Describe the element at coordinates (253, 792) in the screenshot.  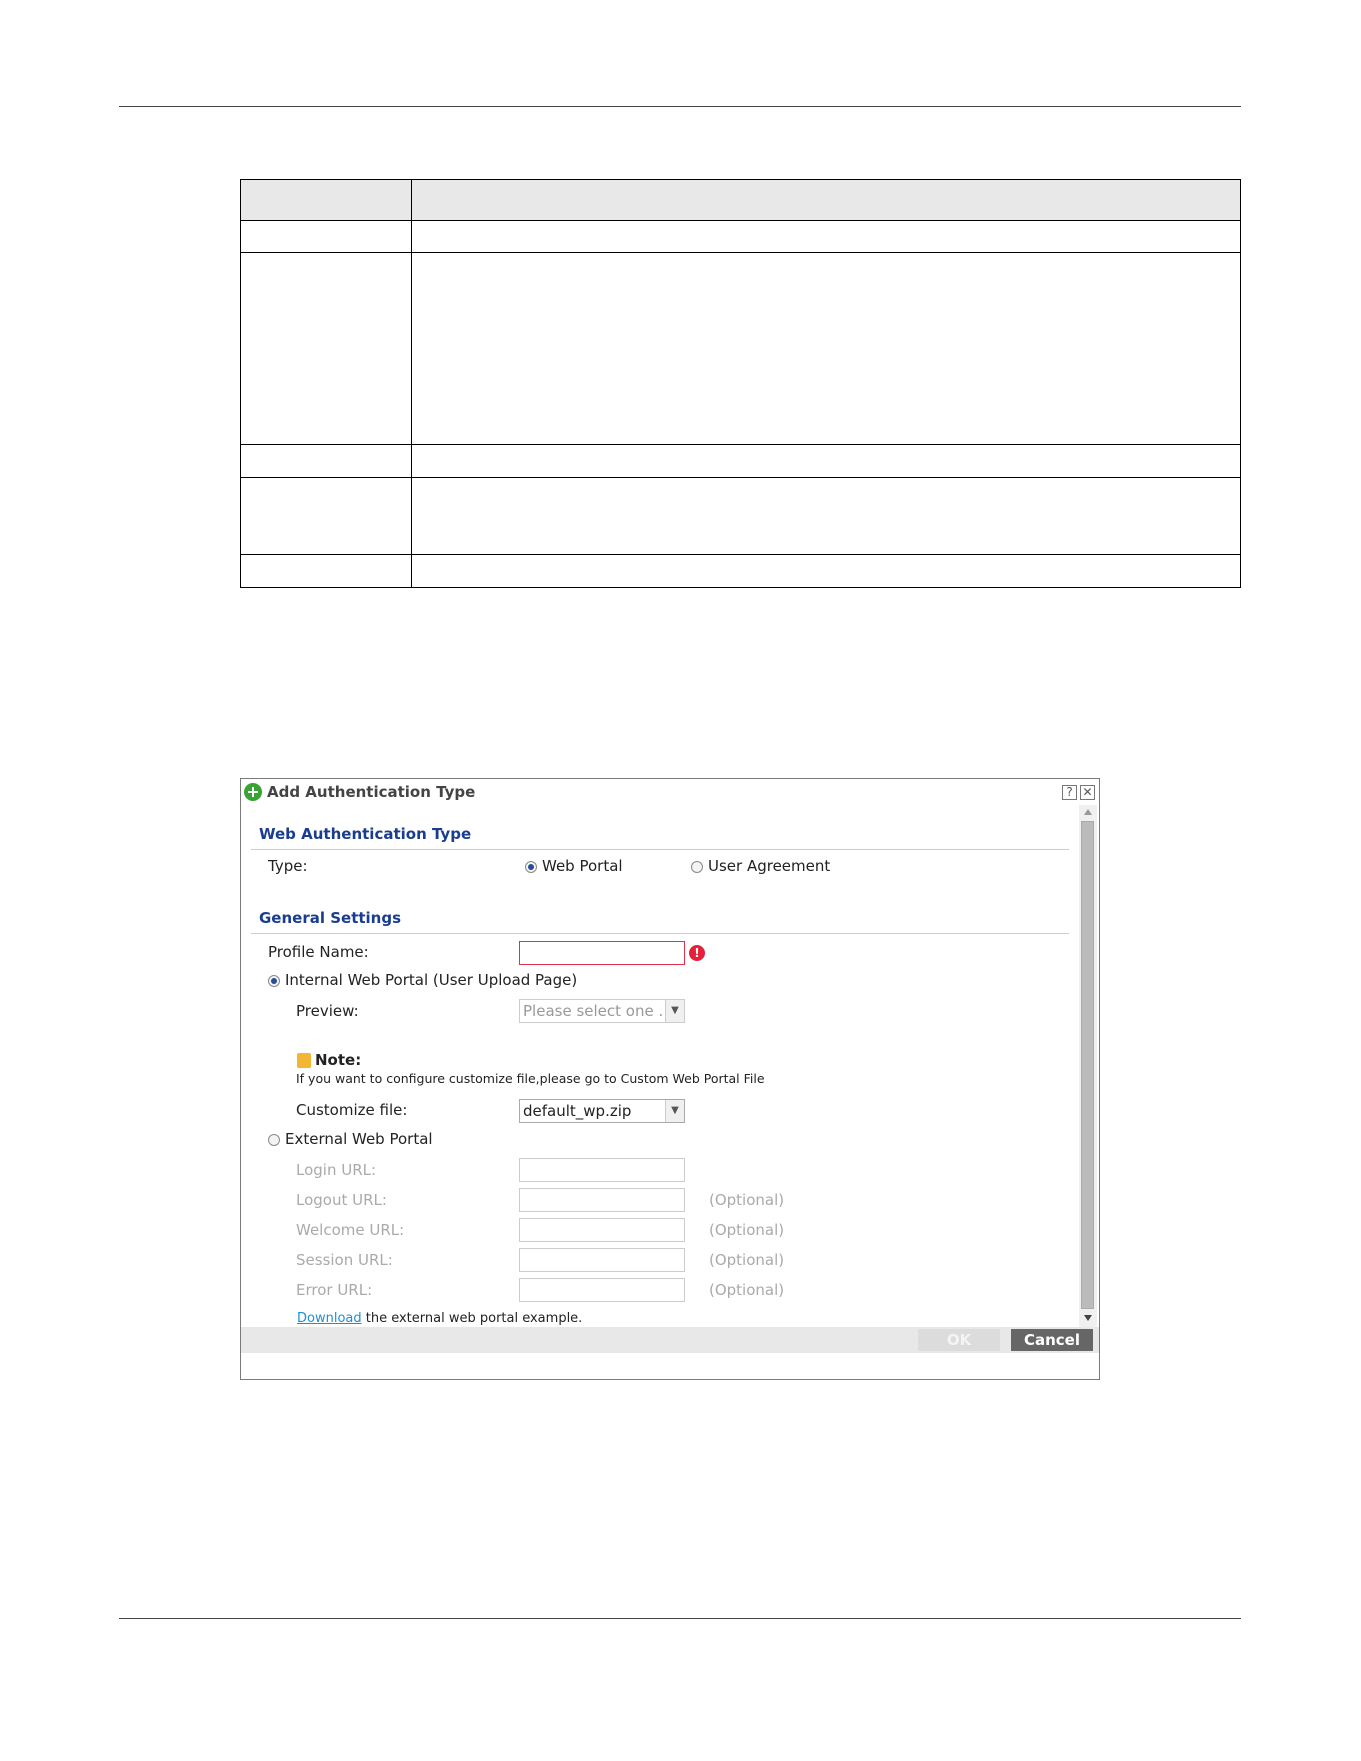
I see `add-icon` at that location.